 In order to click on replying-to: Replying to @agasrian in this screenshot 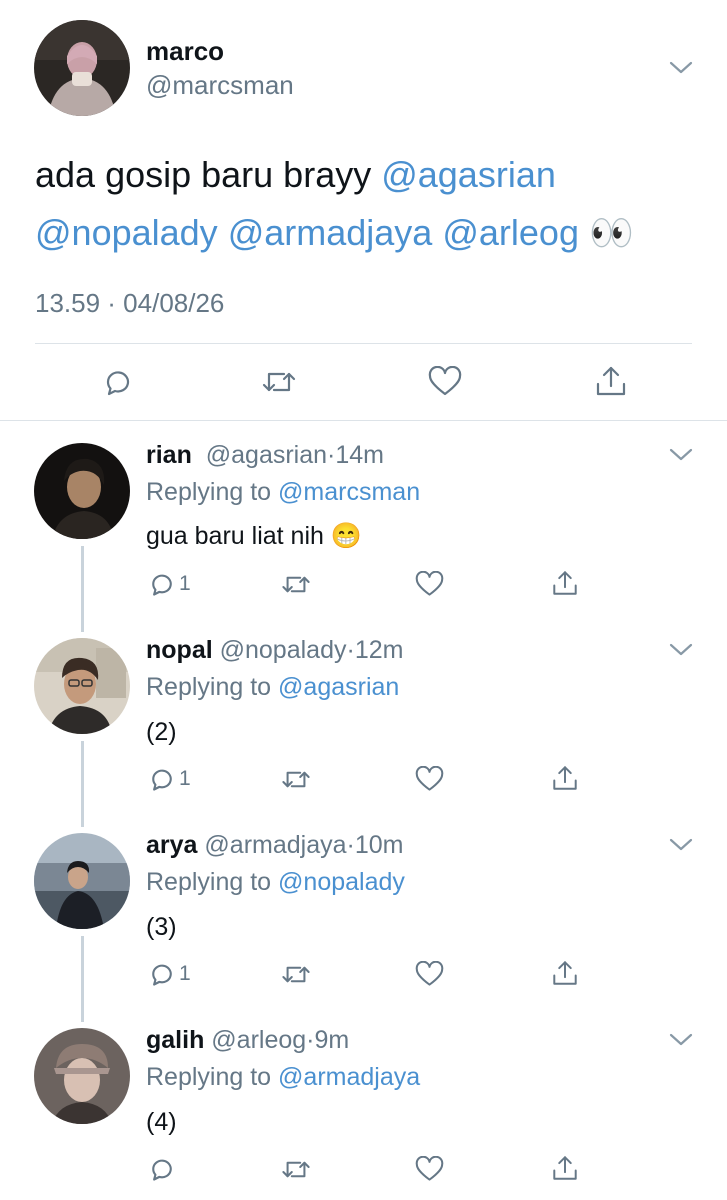, I will do `click(272, 687)`.